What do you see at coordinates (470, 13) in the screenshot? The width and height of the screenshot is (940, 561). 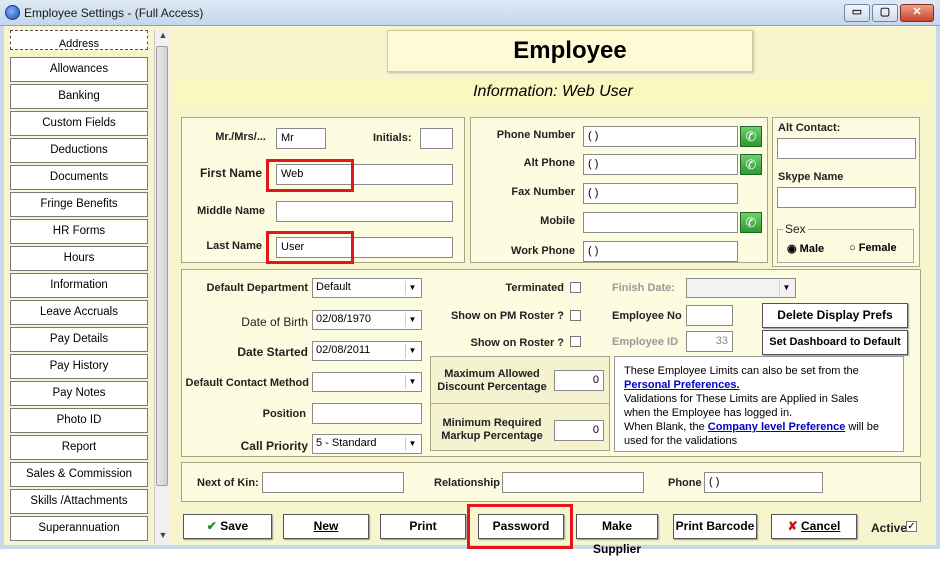 I see `window-titlebar: Employee Settings - (Full Access) ▭ ▢ ✕` at bounding box center [470, 13].